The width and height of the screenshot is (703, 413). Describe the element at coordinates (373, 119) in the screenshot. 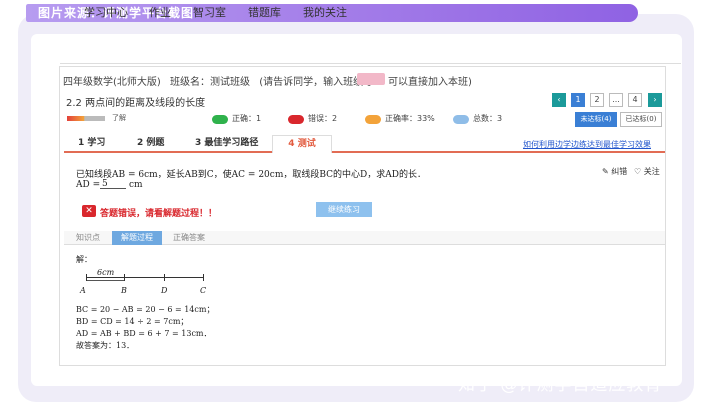

I see `accuracy-indicator` at that location.